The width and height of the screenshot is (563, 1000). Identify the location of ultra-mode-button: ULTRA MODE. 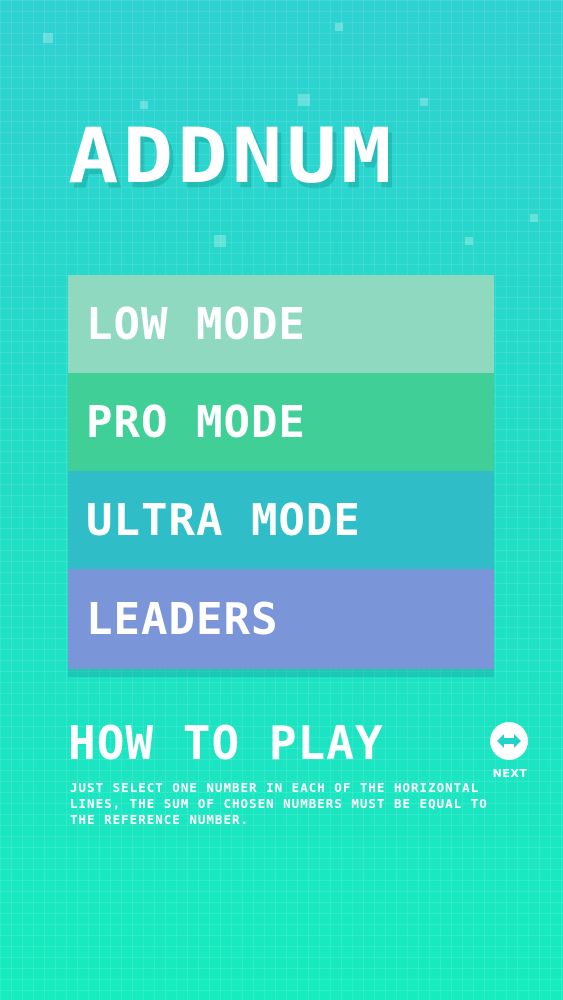
(281, 520).